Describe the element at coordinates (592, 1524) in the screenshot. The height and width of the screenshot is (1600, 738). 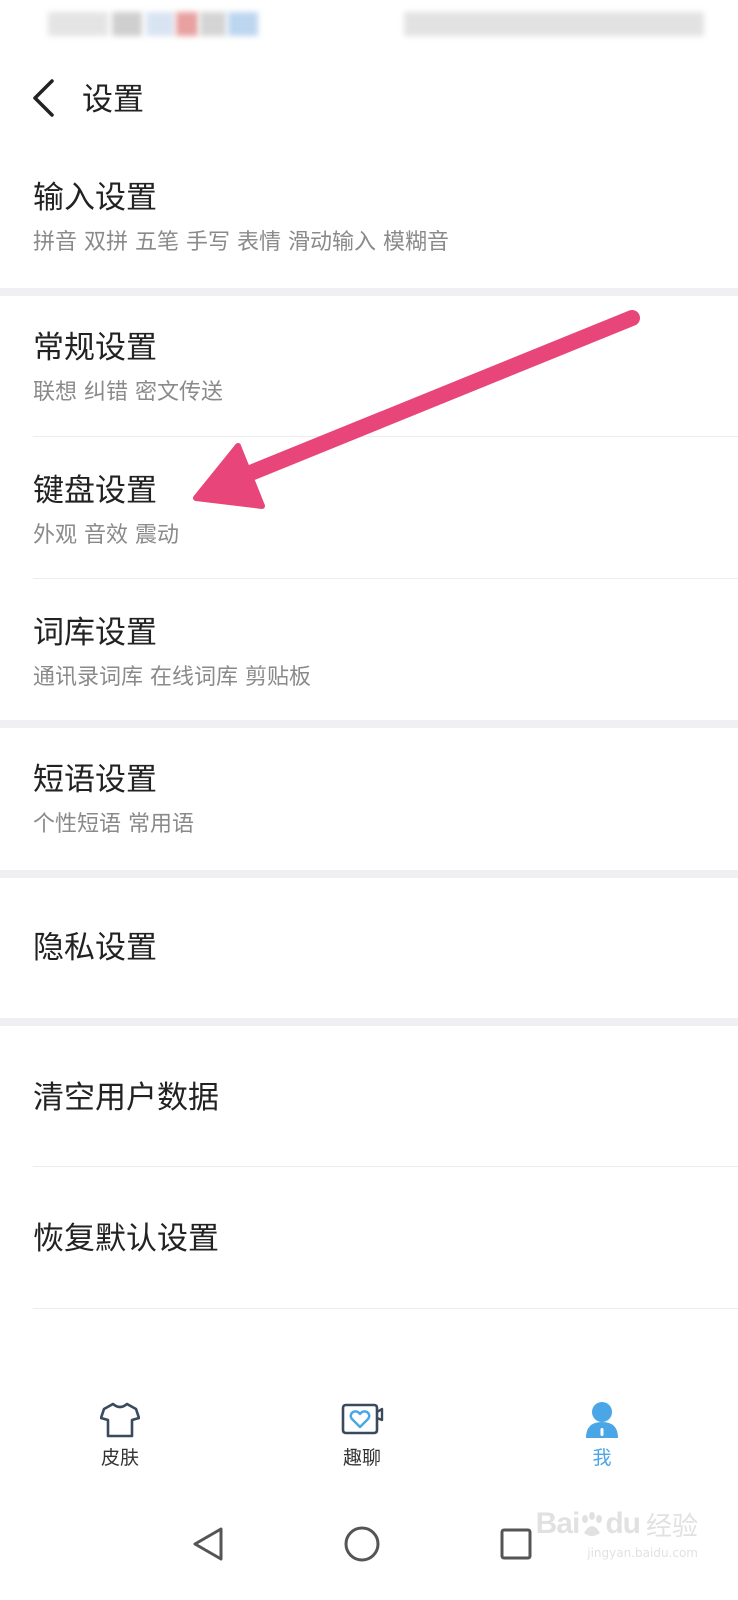
I see `paw-icon` at that location.